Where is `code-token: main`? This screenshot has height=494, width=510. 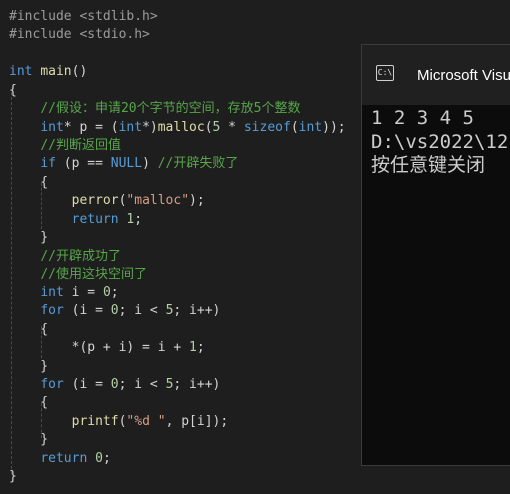 code-token: main is located at coordinates (56, 71).